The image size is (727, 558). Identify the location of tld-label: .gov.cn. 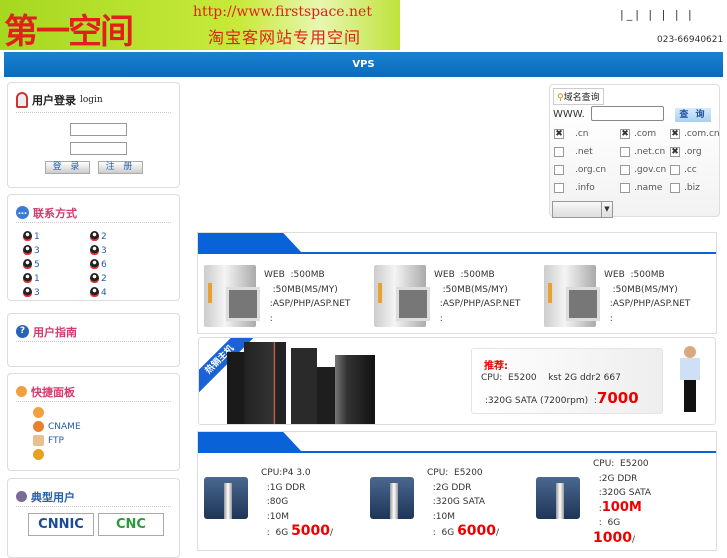
(650, 170).